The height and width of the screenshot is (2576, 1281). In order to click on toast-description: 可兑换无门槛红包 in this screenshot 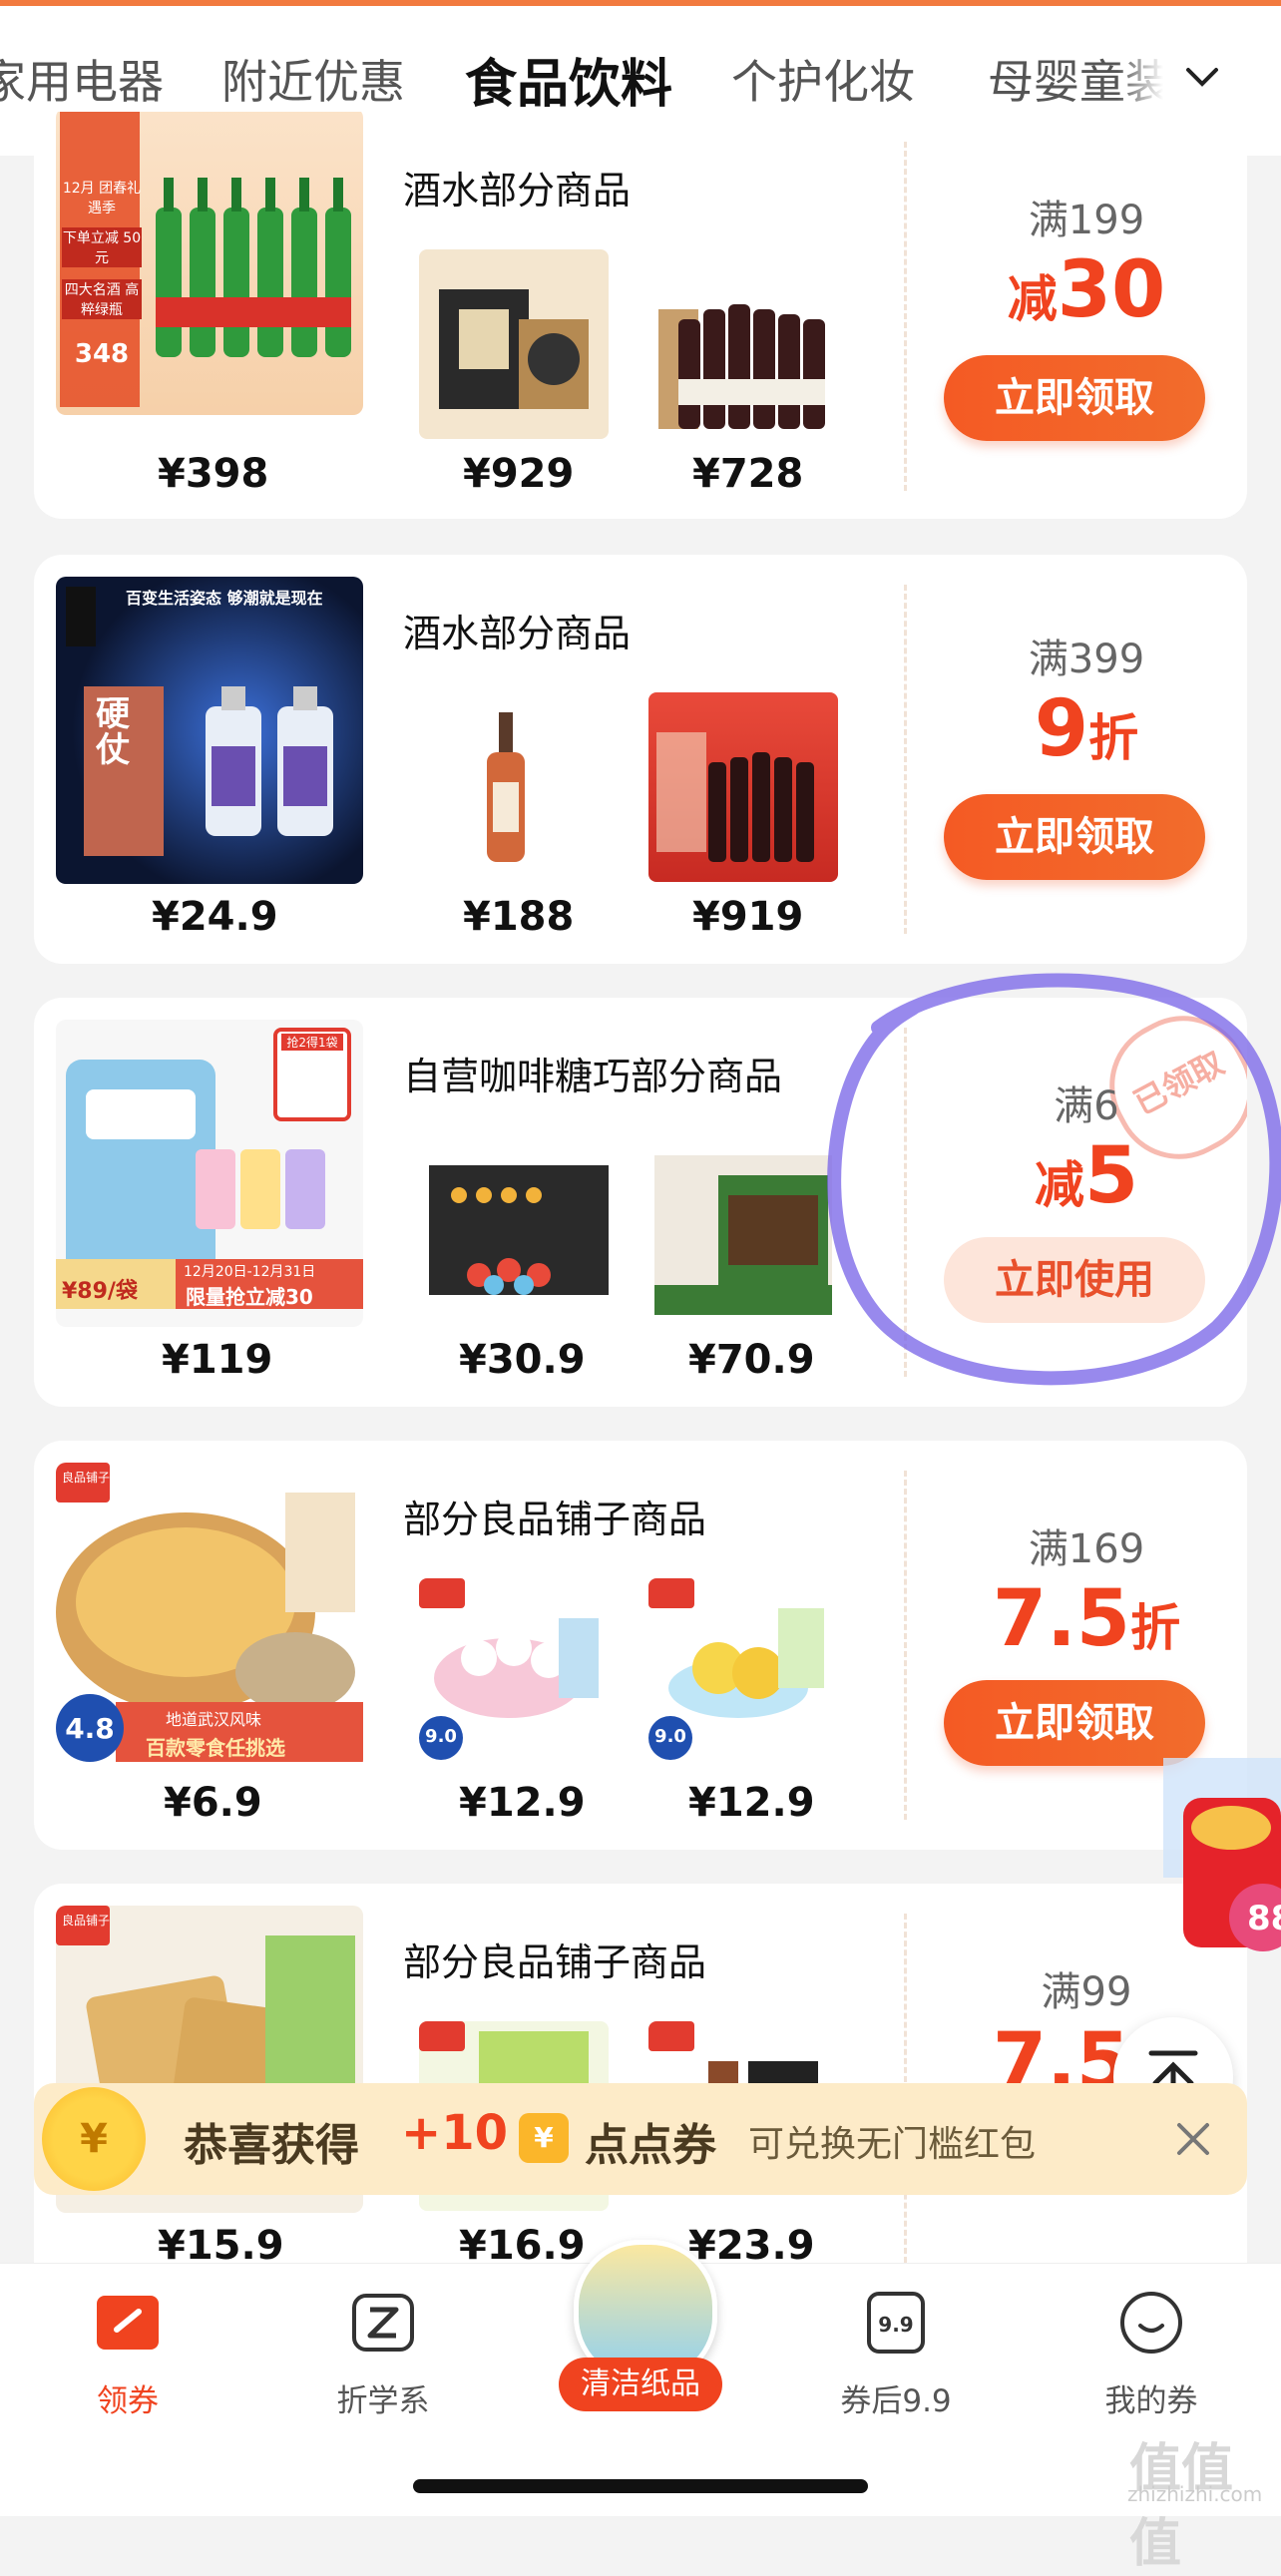, I will do `click(892, 2144)`.